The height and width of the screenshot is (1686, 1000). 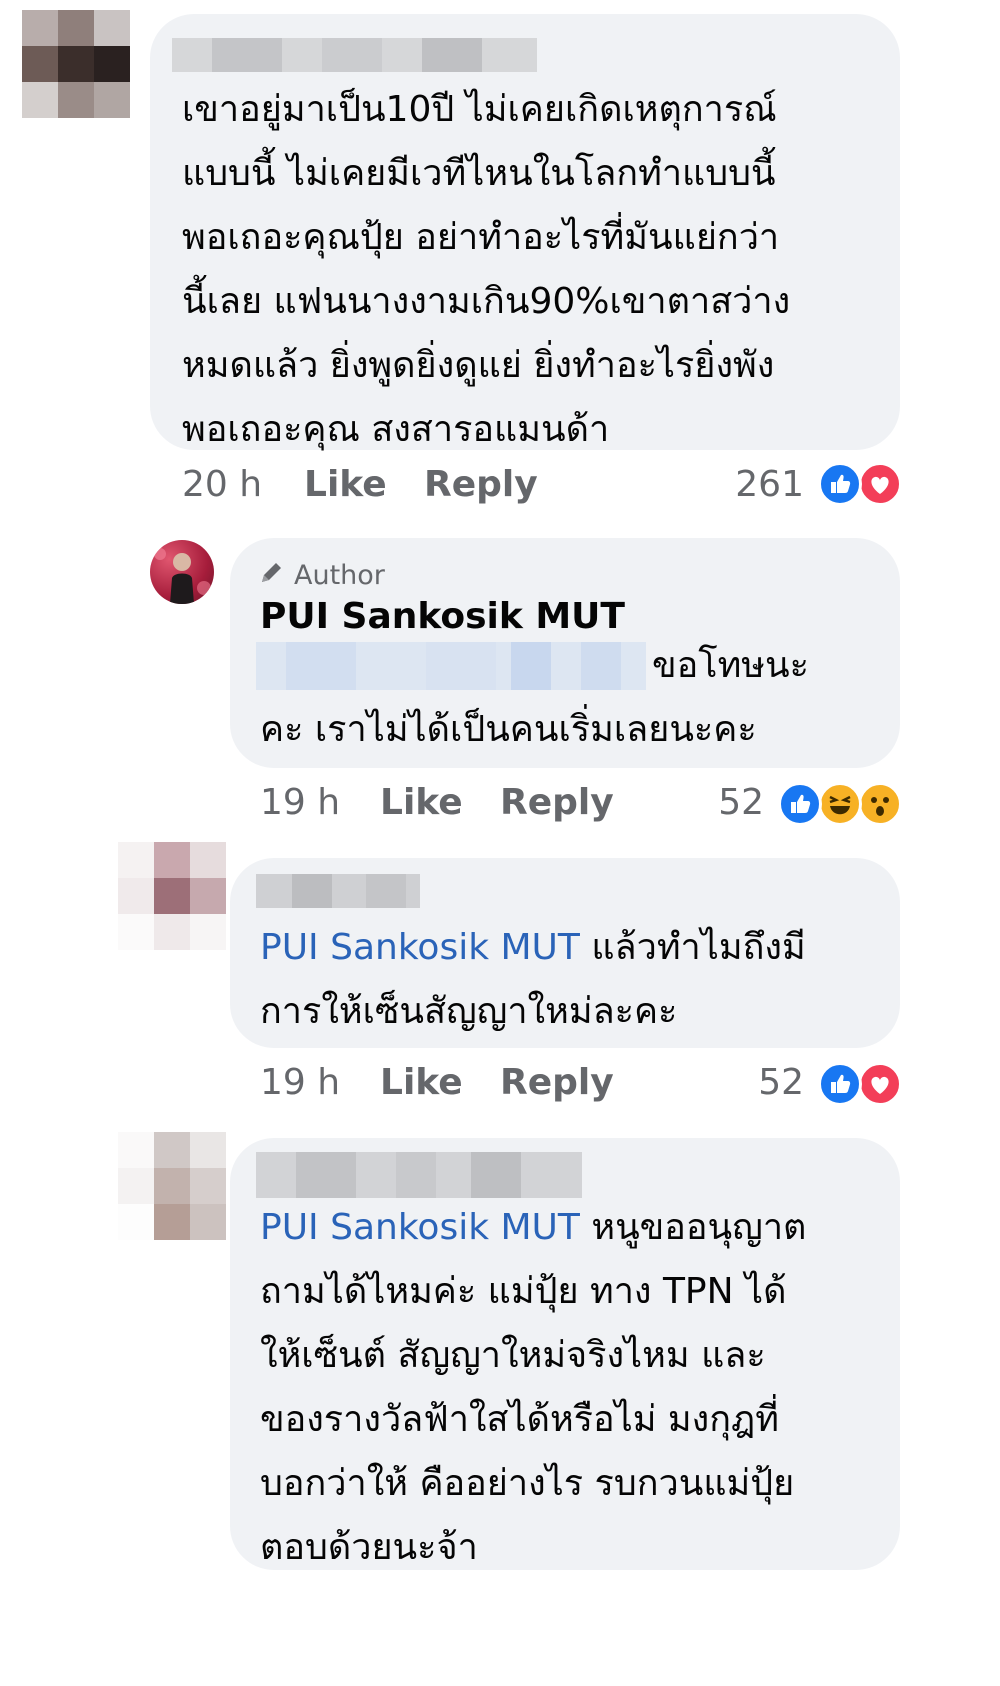 What do you see at coordinates (442, 616) in the screenshot?
I see `commenter-name: PUI Sankosik MUT` at bounding box center [442, 616].